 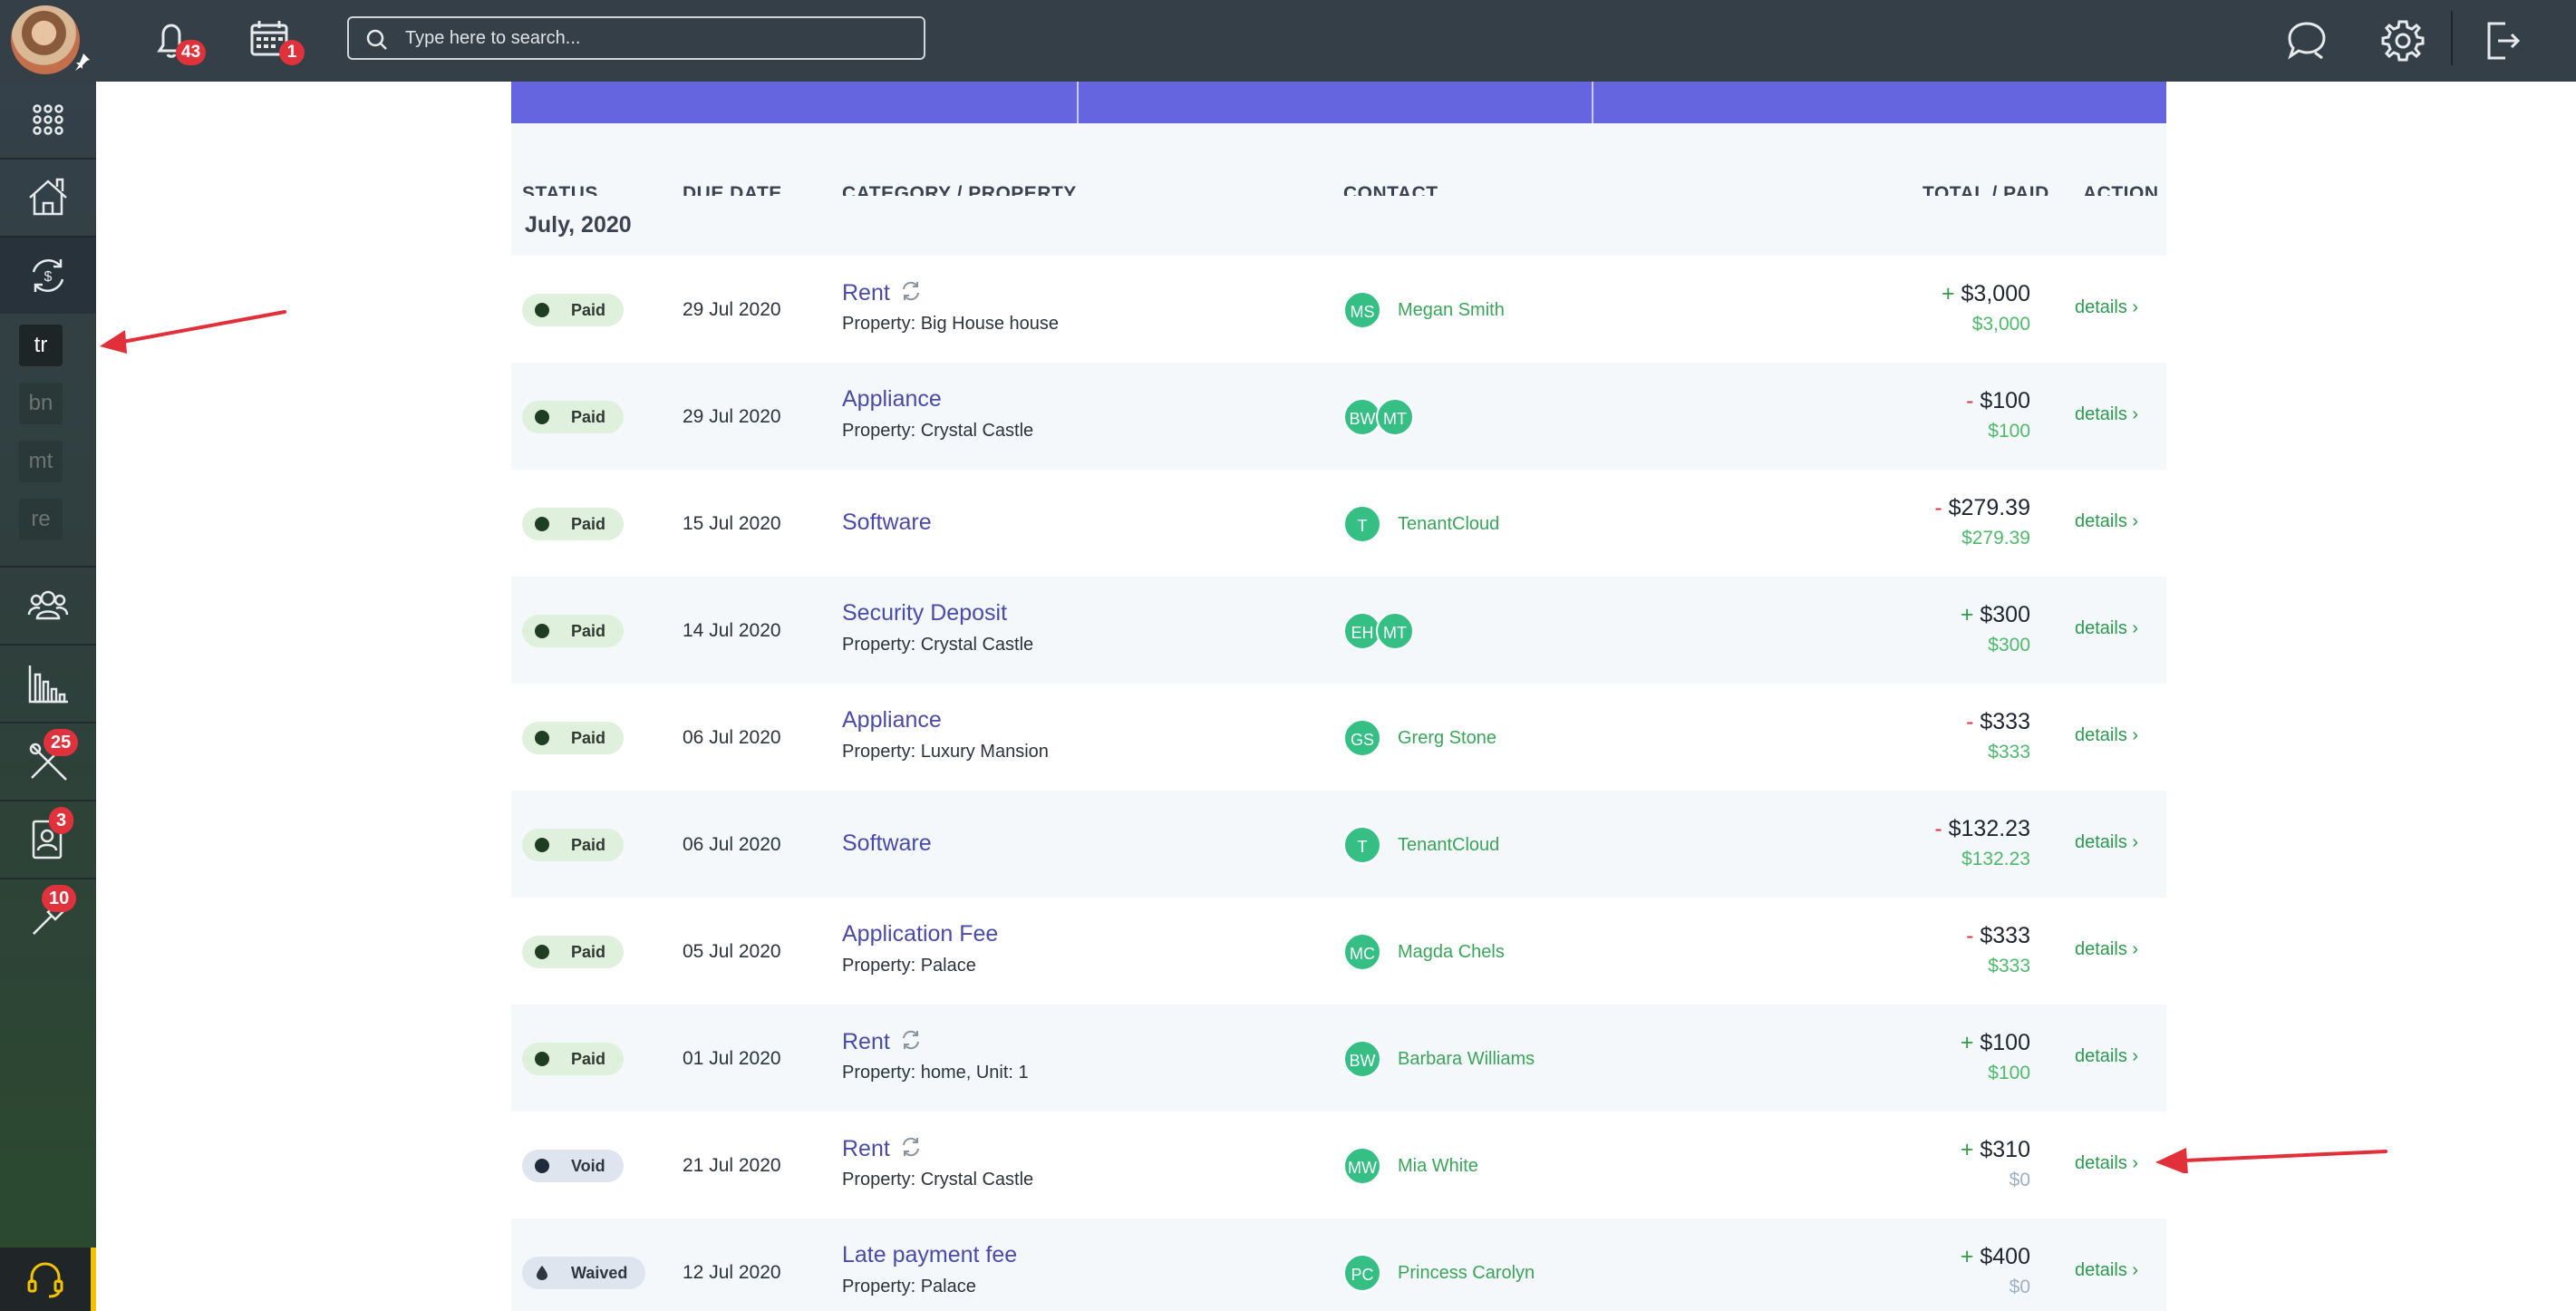 What do you see at coordinates (2452, 38) in the screenshot?
I see `topbar-divider` at bounding box center [2452, 38].